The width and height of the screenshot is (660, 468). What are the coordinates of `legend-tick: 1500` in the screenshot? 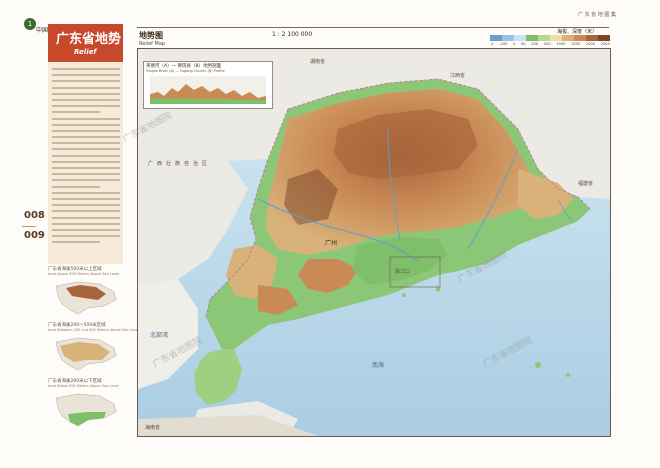 It's located at (576, 44).